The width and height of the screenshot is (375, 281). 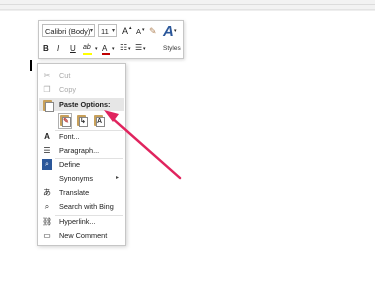 I want to click on arrow-head, so click(x=111, y=116).